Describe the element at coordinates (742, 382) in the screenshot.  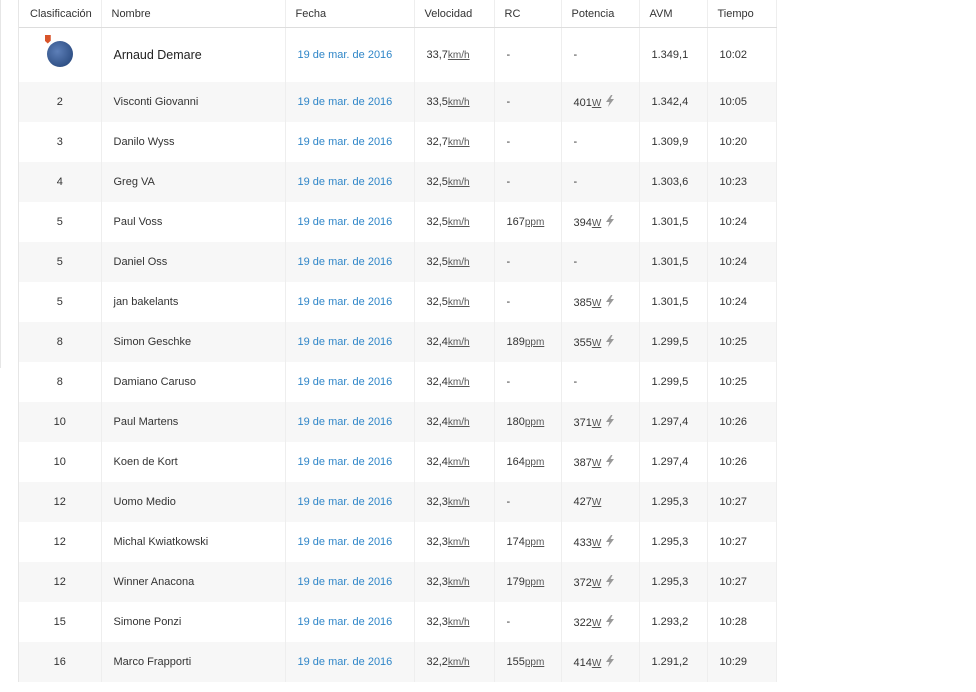
I see `time-cell: 10:25` at that location.